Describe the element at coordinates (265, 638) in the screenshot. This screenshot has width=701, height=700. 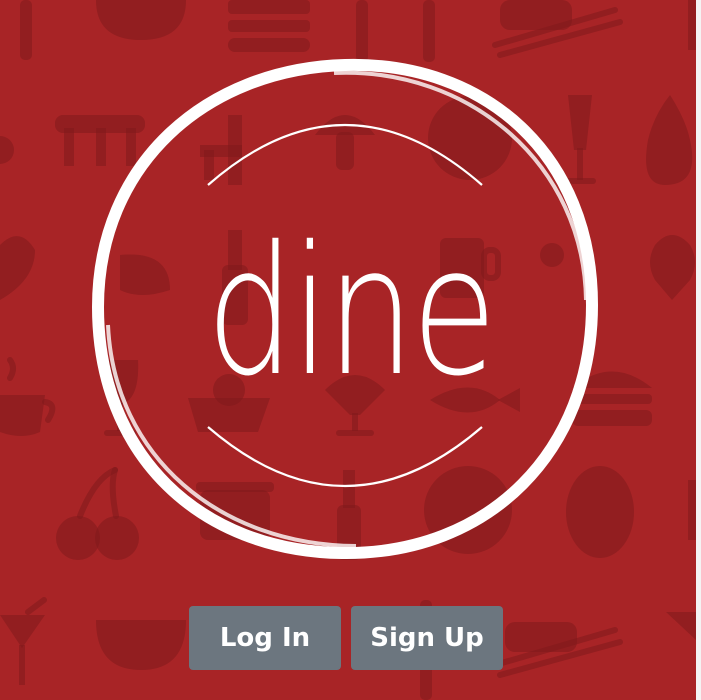
I see `log-in-button: Log In` at that location.